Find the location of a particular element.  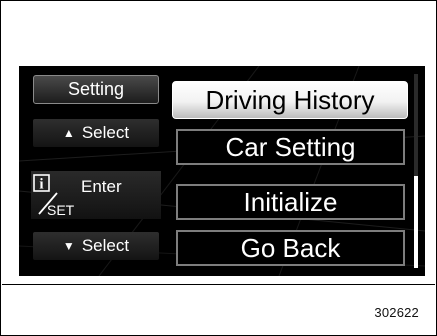

enter-label: Enter is located at coordinates (101, 186).